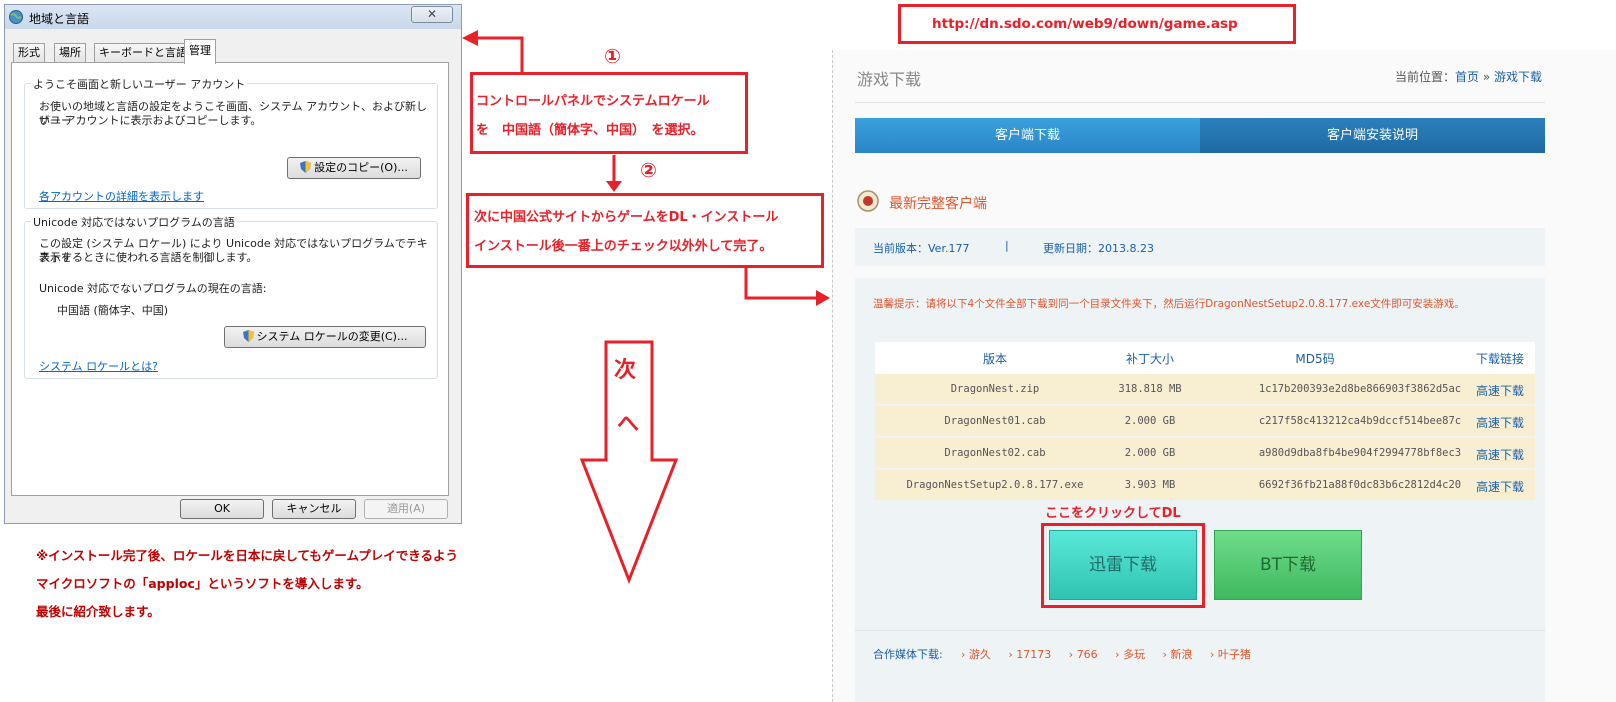  I want to click on update-date: 更新日期：2013.8.23, so click(1098, 248).